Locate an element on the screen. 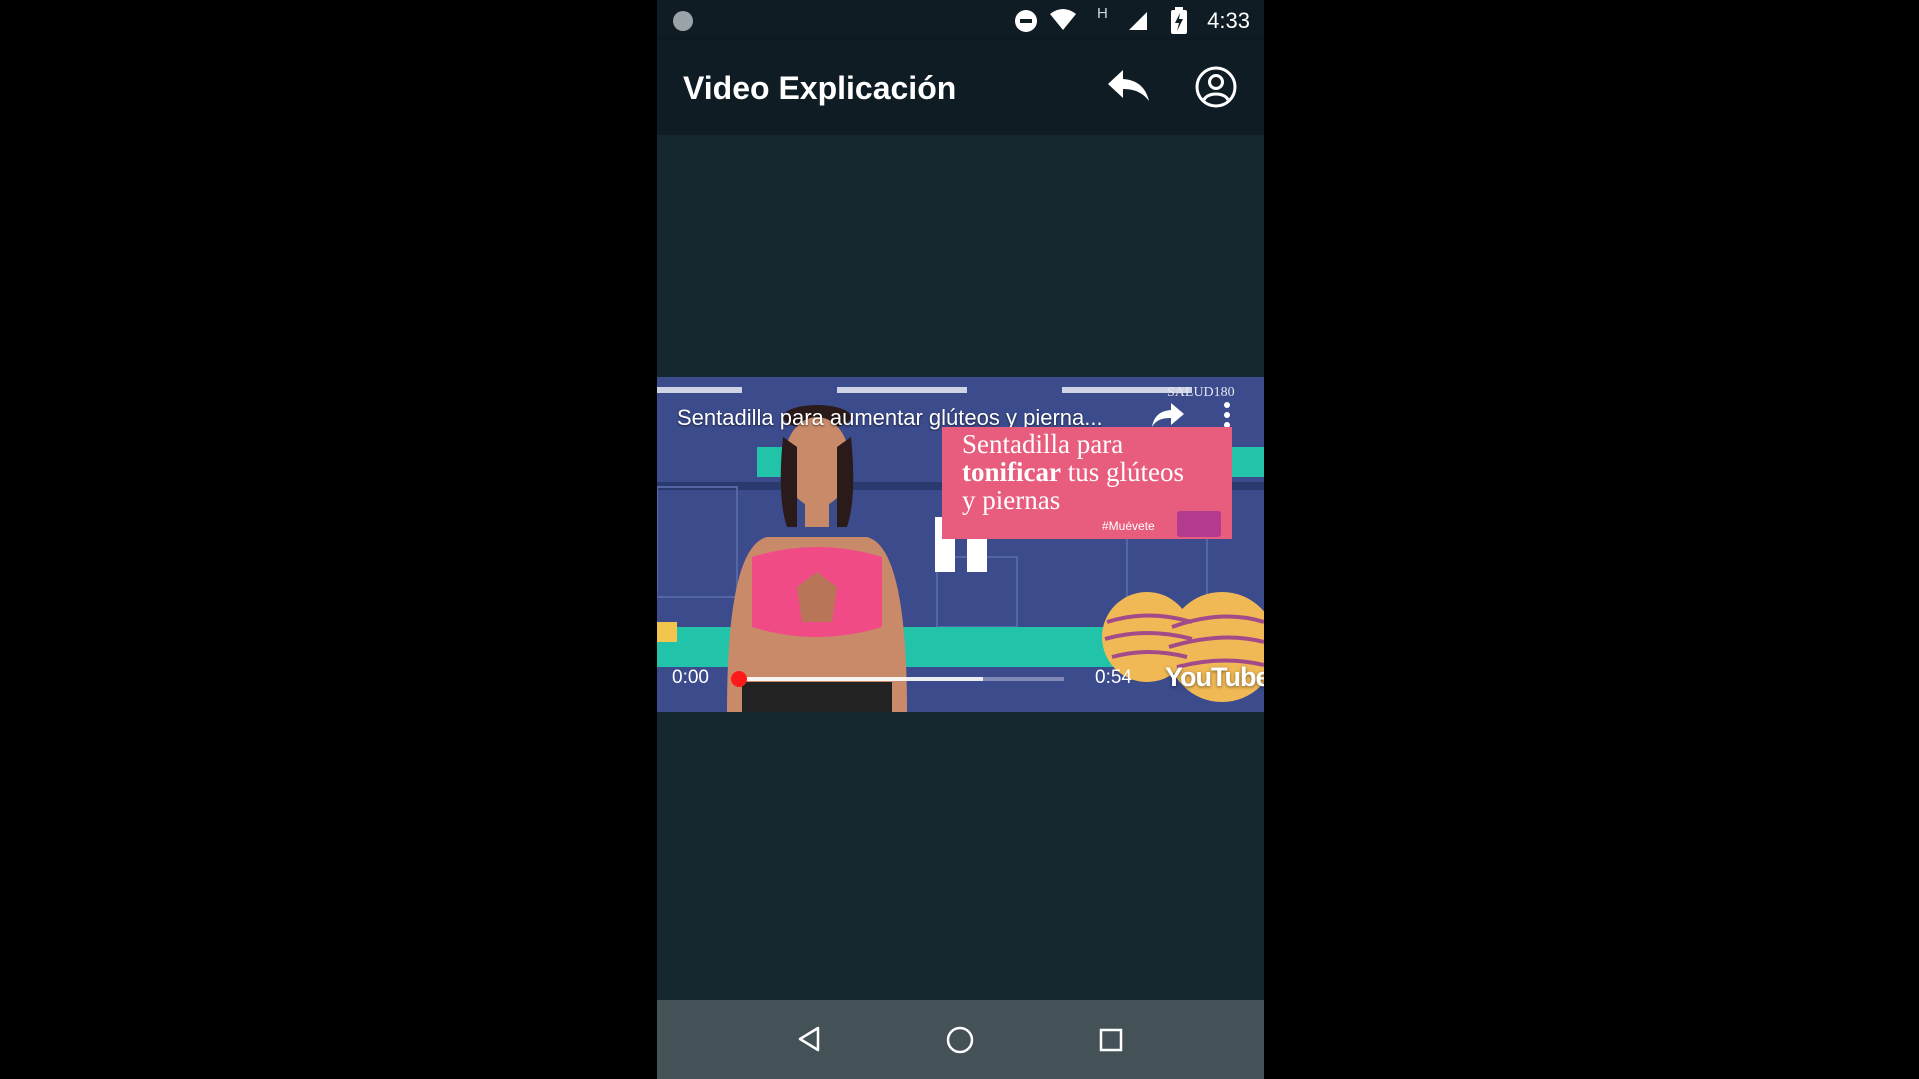  recents-square-icon is located at coordinates (1111, 1040).